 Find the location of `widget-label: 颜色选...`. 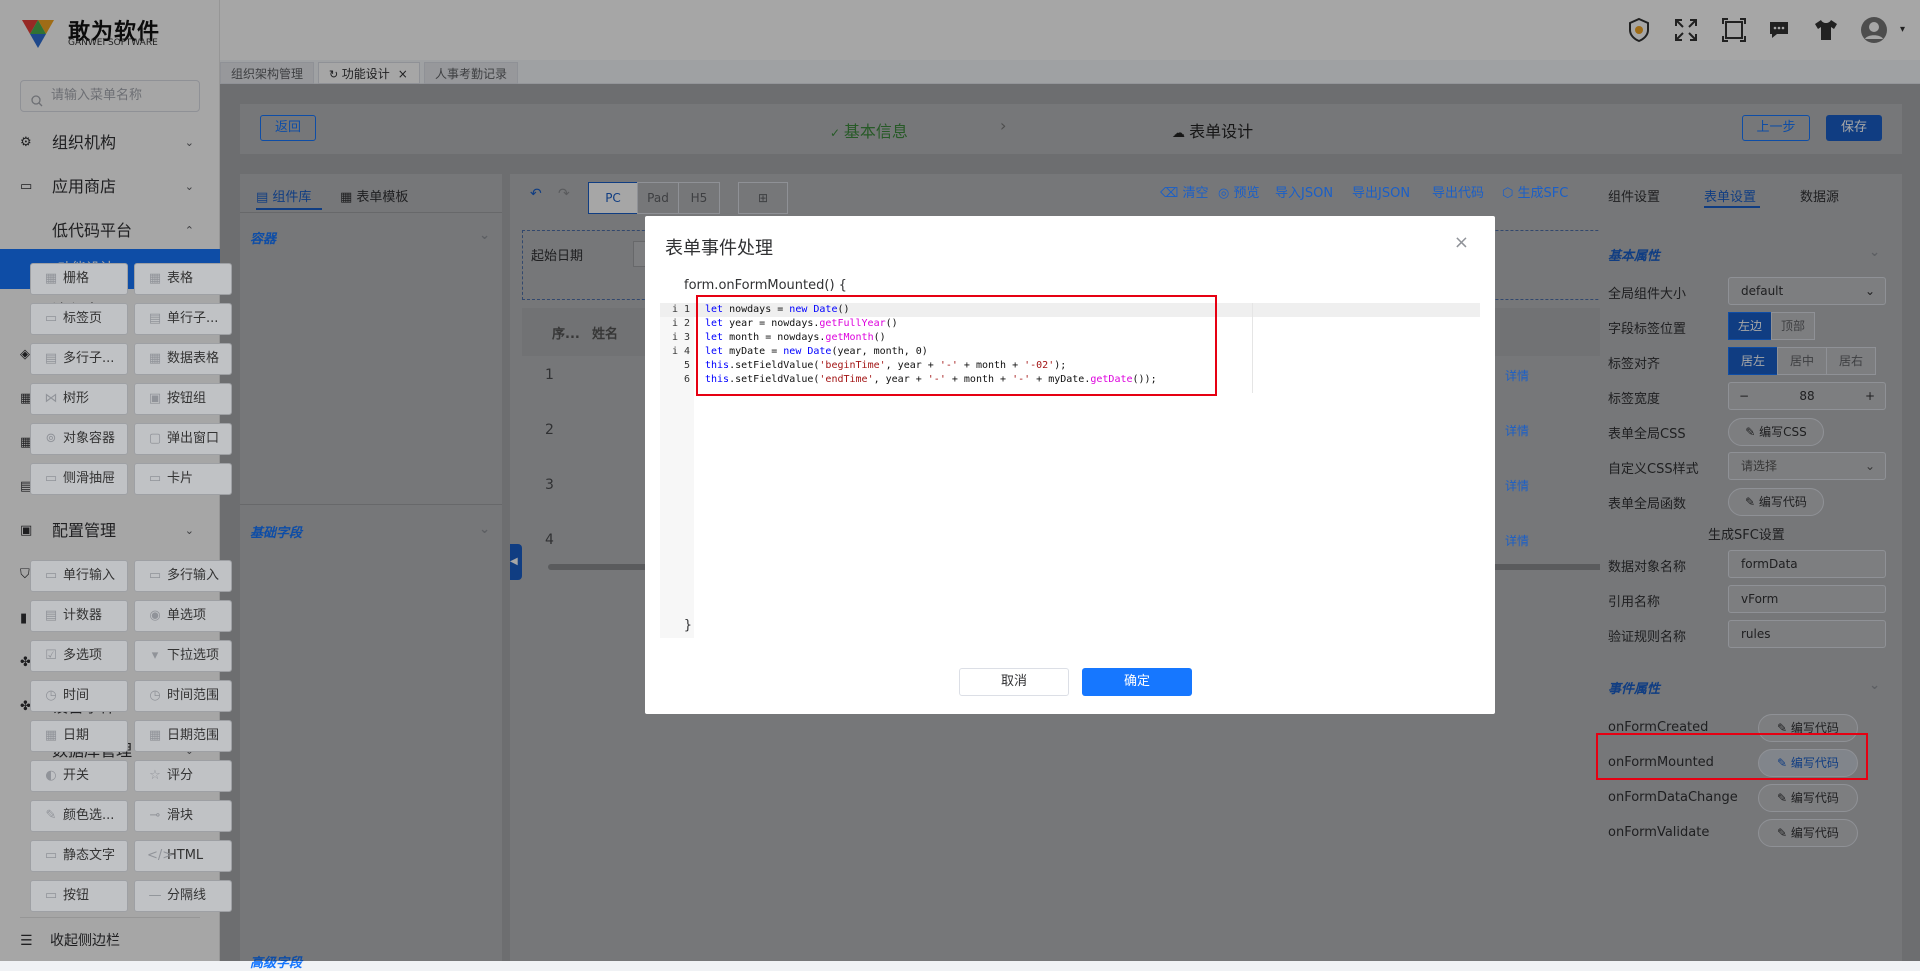

widget-label: 颜色选... is located at coordinates (89, 815).